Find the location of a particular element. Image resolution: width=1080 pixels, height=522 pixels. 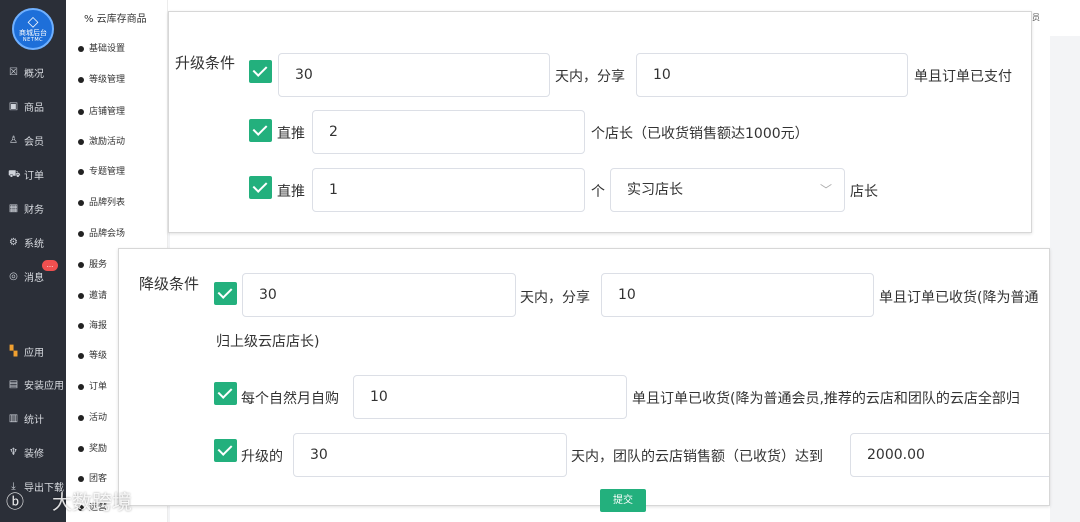

rail-item-order: ⛟ 订单 is located at coordinates (33, 174).